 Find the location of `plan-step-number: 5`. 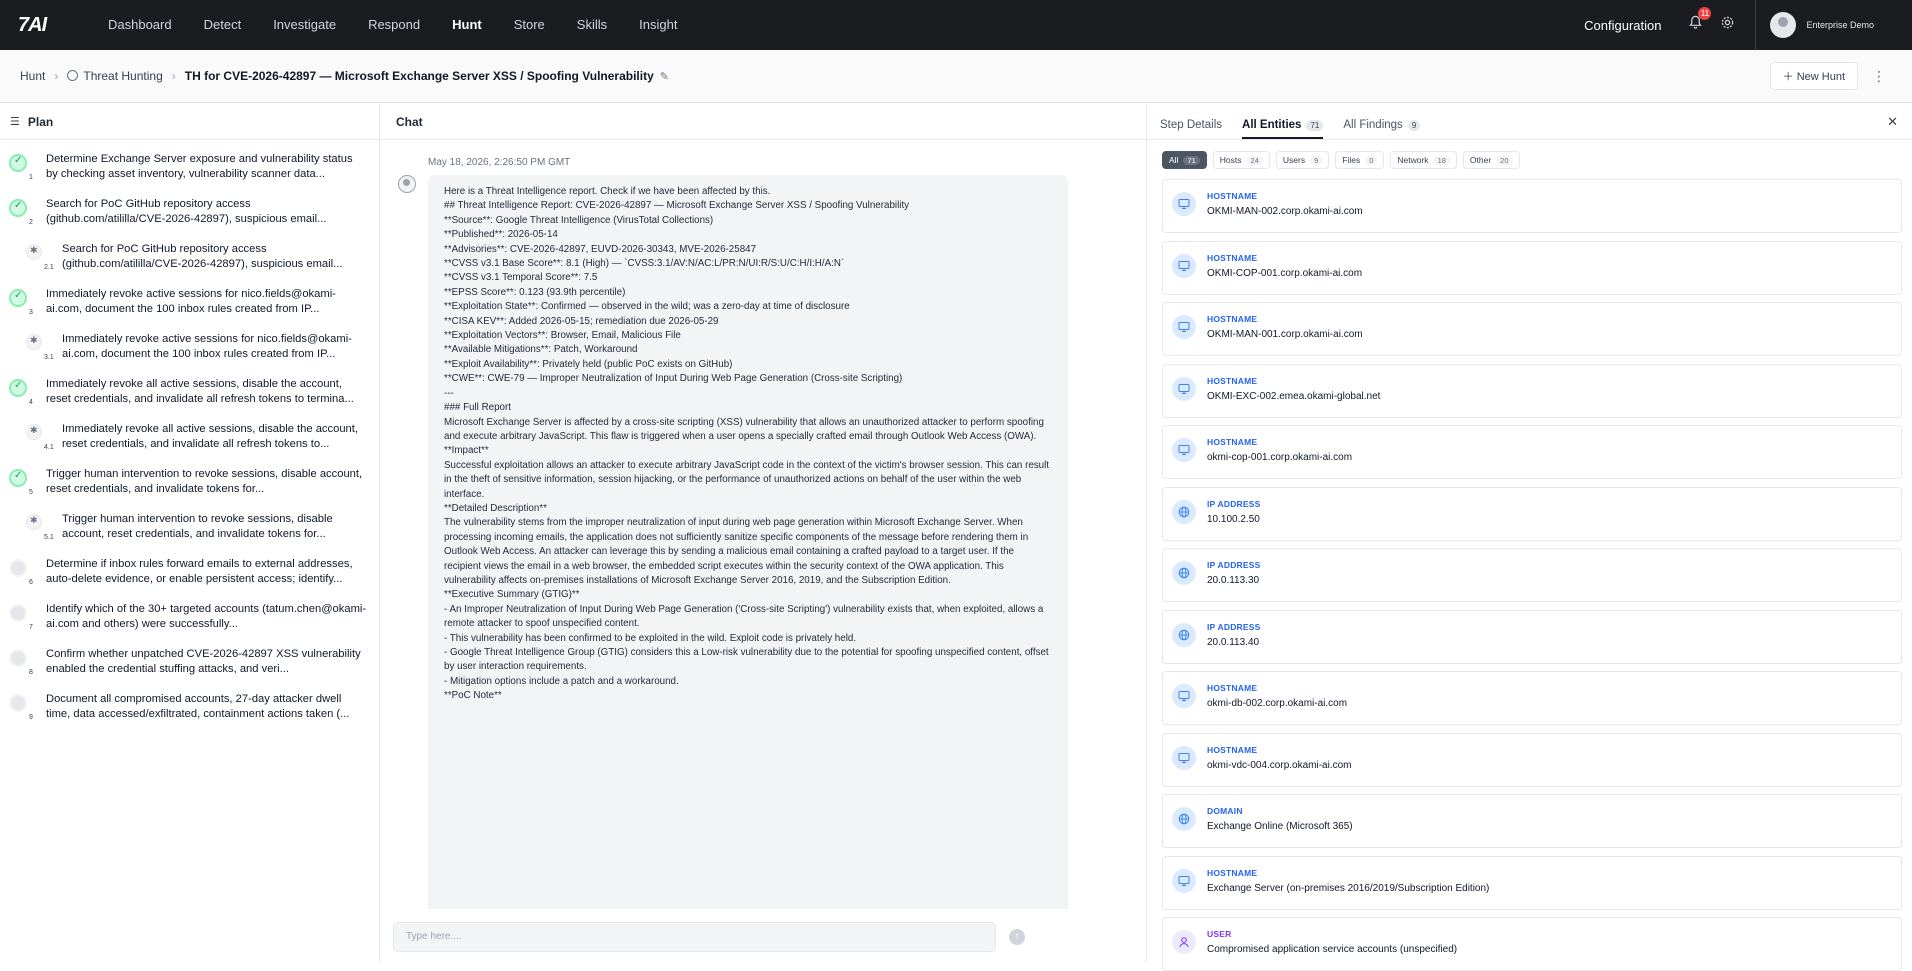

plan-step-number: 5 is located at coordinates (31, 492).